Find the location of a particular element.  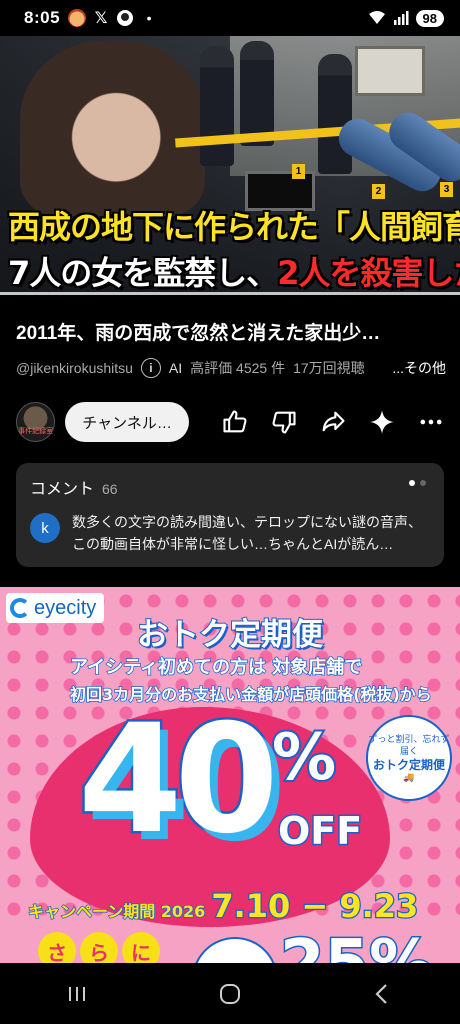

ad-bottom-percent: 25% is located at coordinates (356, 947).